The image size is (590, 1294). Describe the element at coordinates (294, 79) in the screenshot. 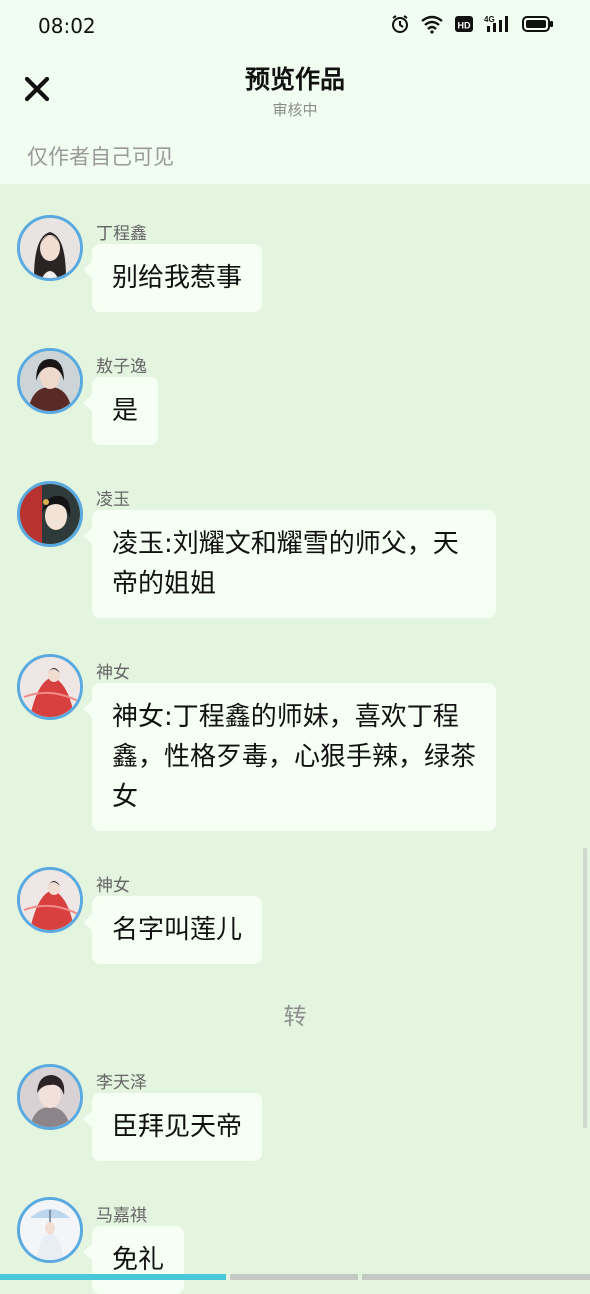

I see `page-title: 预览作品` at that location.